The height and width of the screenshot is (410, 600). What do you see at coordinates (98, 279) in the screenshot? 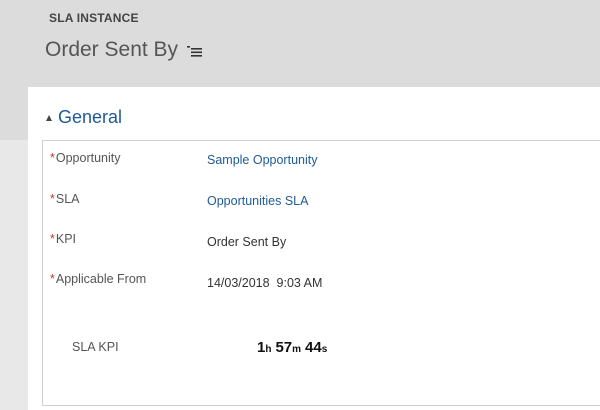
I see `applicable-from-label: *Applicable From` at bounding box center [98, 279].